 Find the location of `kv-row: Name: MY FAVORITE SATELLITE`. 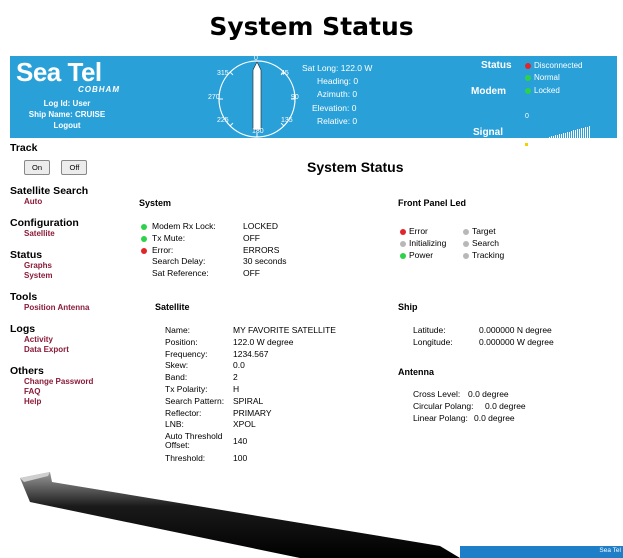

kv-row: Name: MY FAVORITE SATELLITE is located at coordinates (275, 331).